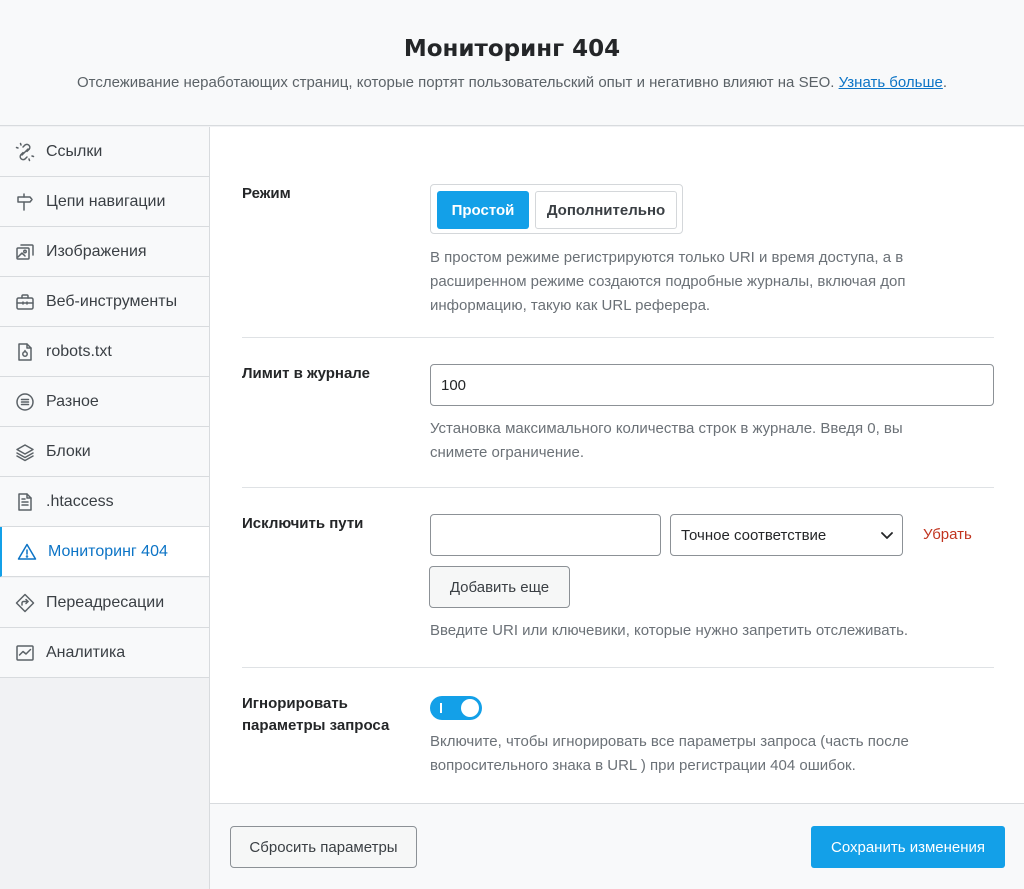 The width and height of the screenshot is (1024, 889). Describe the element at coordinates (441, 708) in the screenshot. I see `toggle-on-indicator` at that location.